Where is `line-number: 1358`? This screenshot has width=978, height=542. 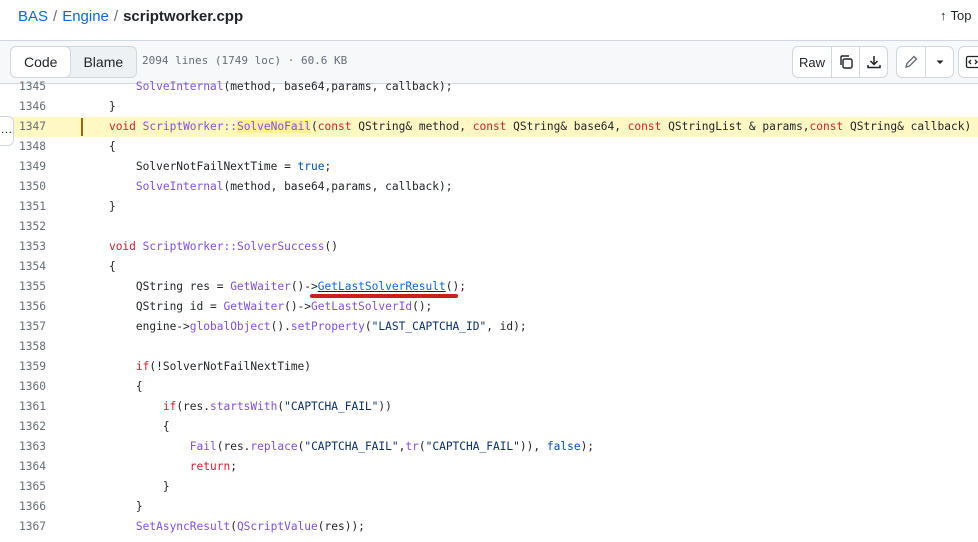
line-number: 1358 is located at coordinates (23, 347).